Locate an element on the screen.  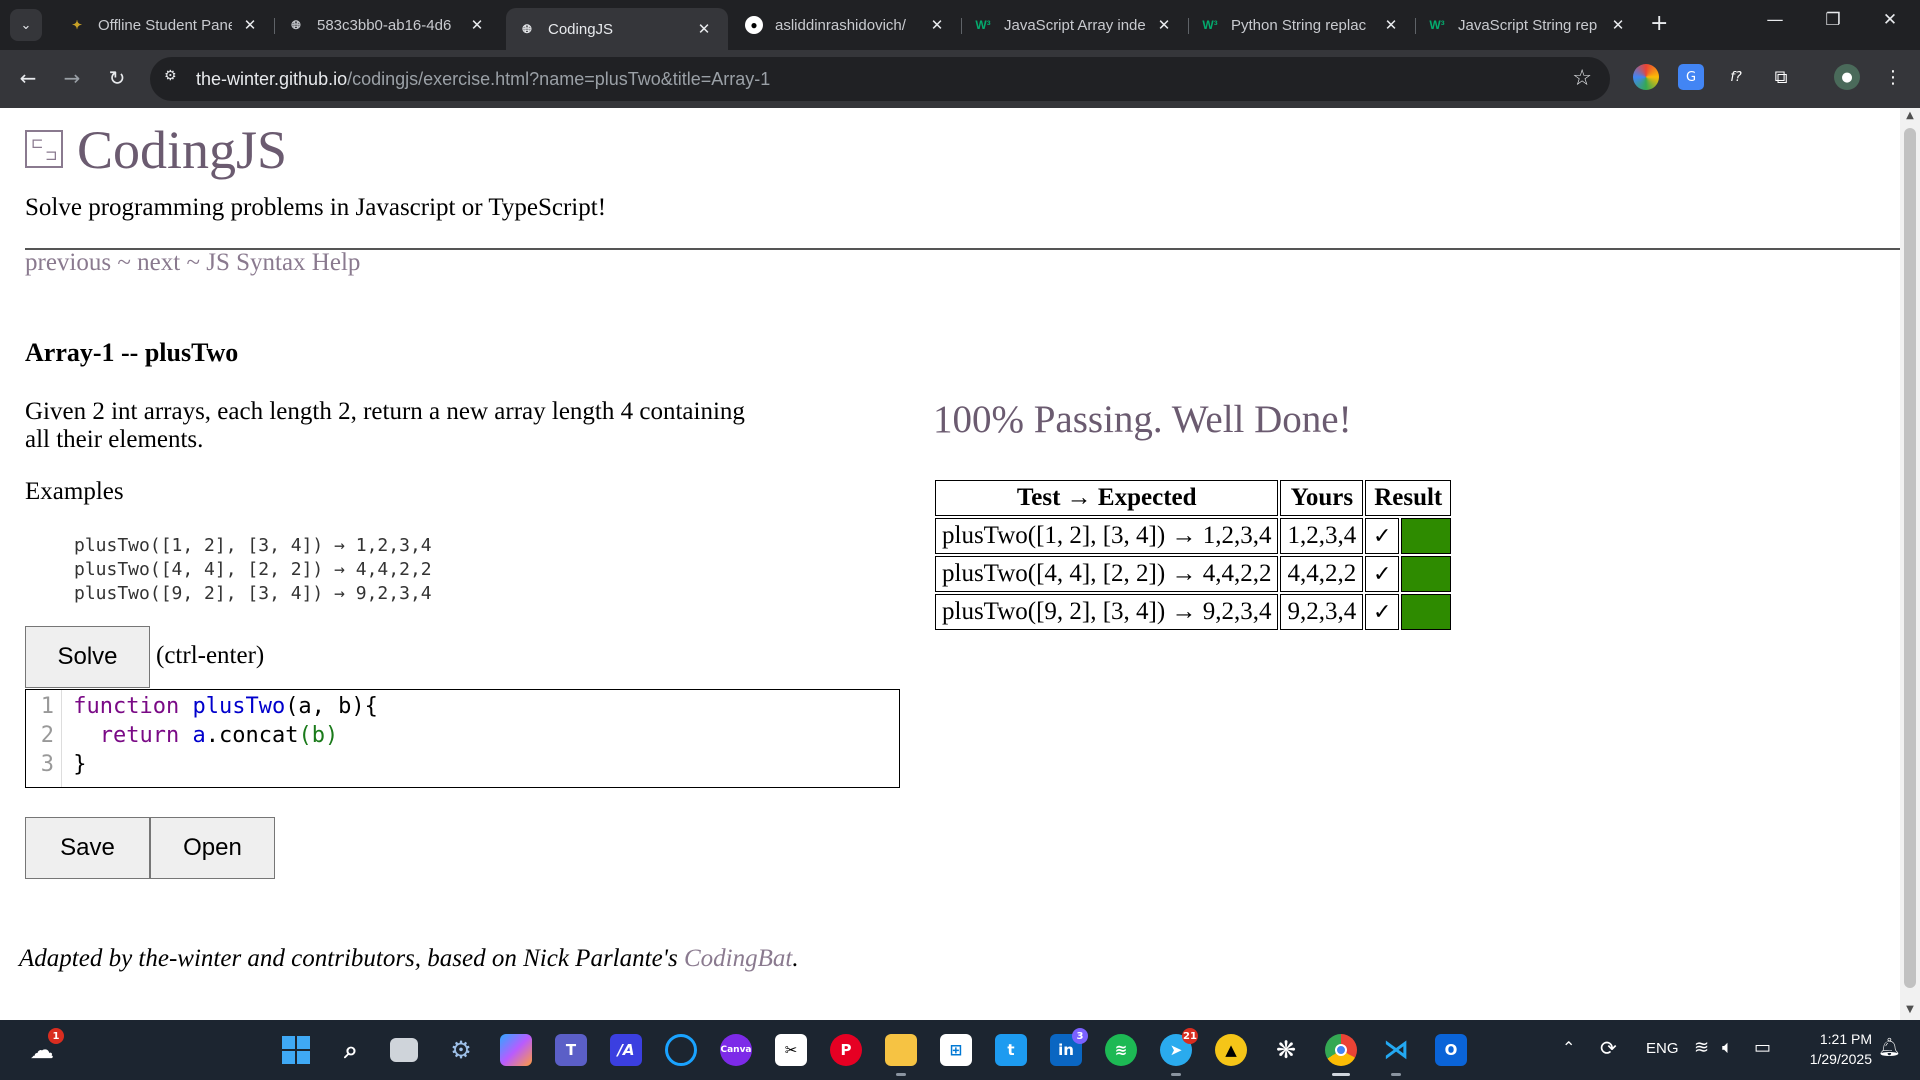
canva-icon: Canva is located at coordinates (736, 1050).